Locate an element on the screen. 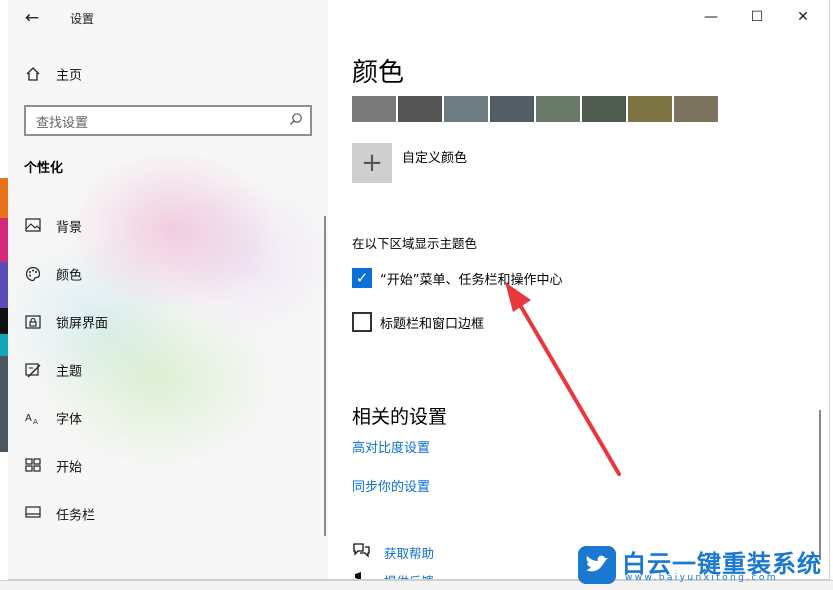  sync-settings-link: 同步你的设置 is located at coordinates (391, 485).